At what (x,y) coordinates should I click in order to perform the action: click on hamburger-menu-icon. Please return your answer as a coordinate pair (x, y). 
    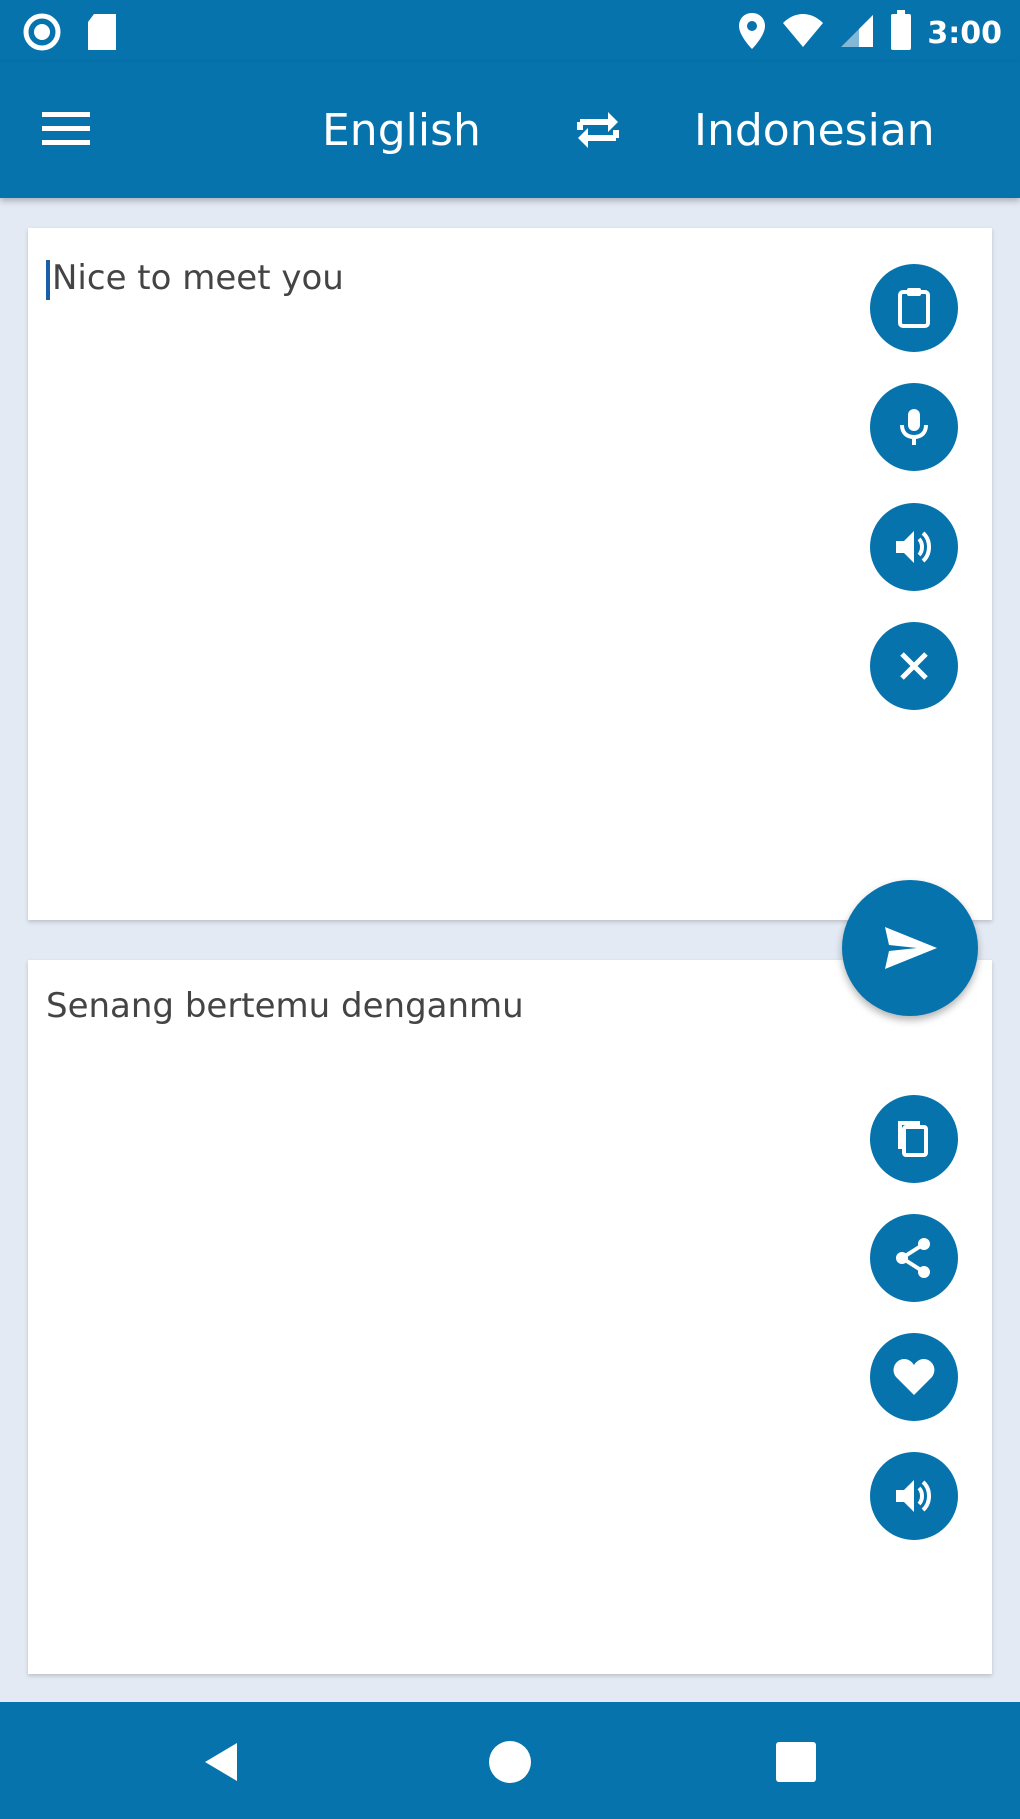
    Looking at the image, I should click on (67, 129).